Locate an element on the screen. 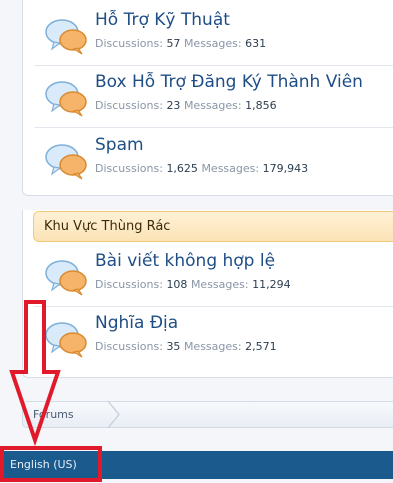 The width and height of the screenshot is (393, 483). forum-stats: Discussions: 23 Messages: 1,856 is located at coordinates (186, 105).